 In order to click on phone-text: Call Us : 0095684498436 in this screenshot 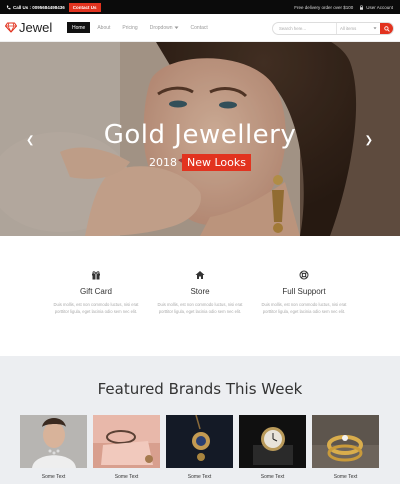, I will do `click(39, 7)`.